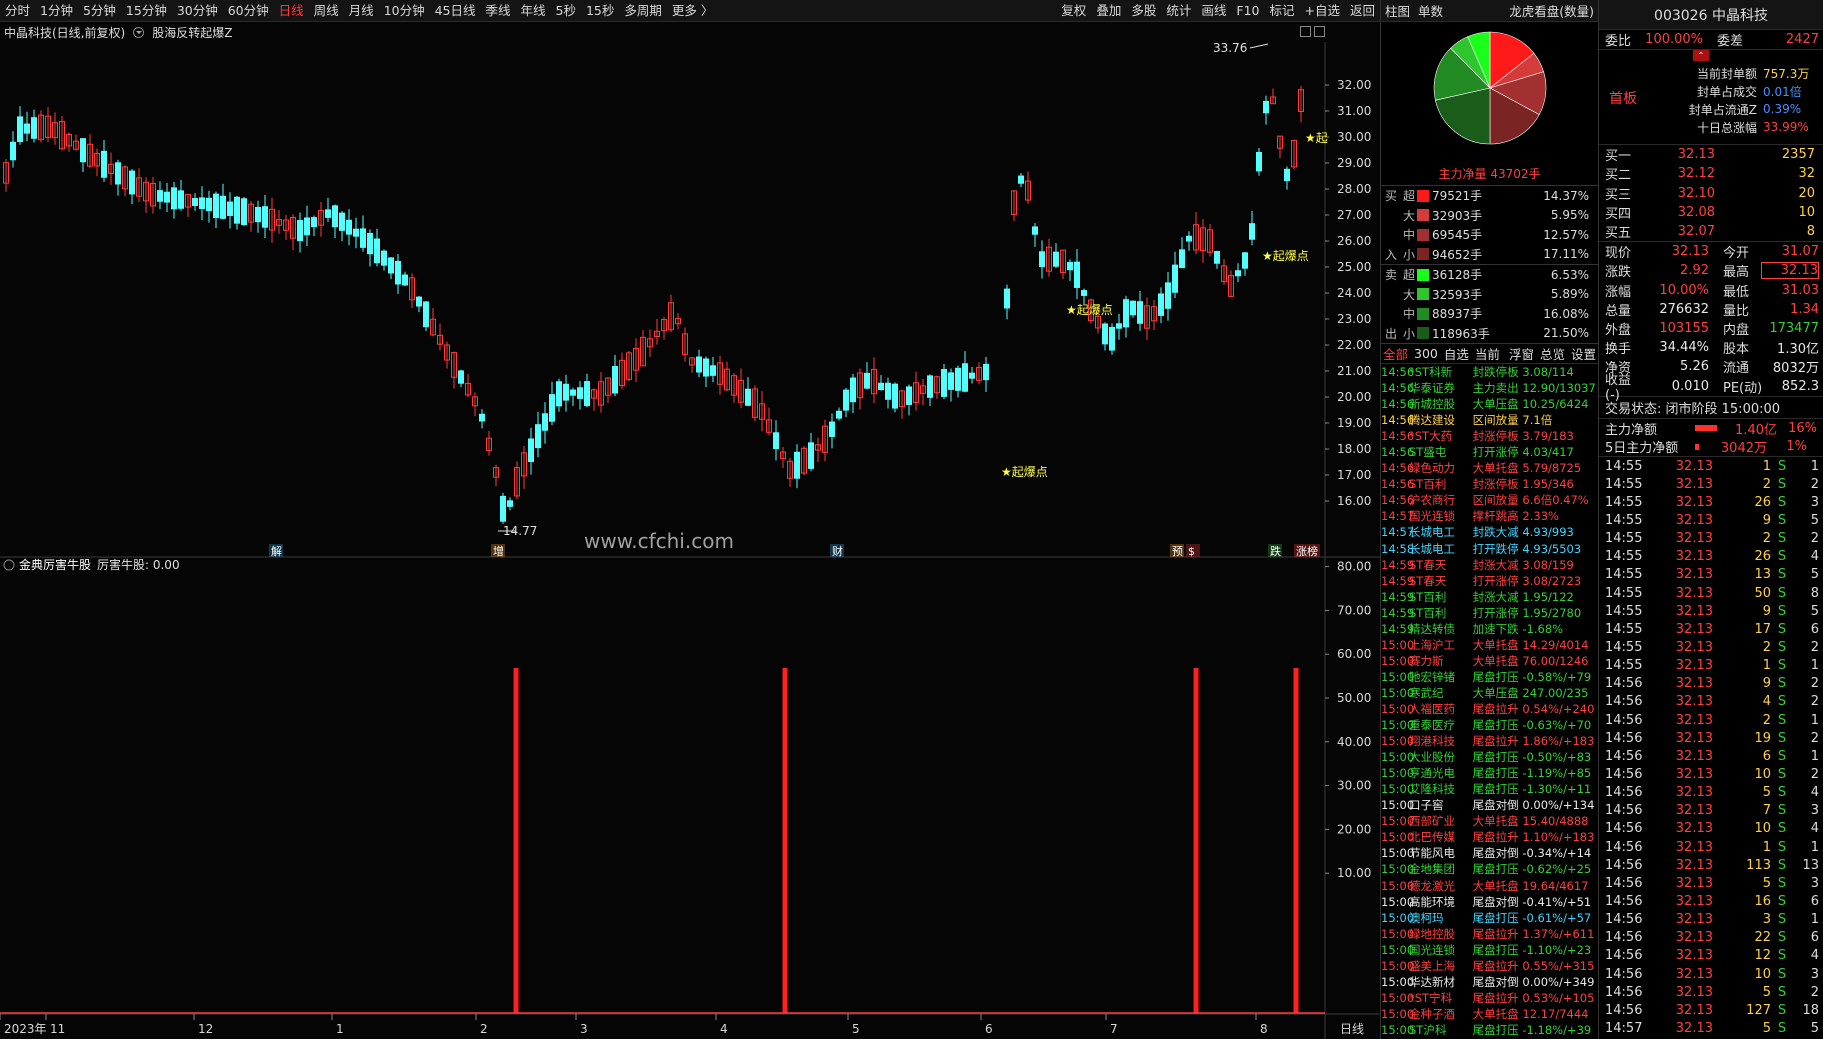 The image size is (1823, 1039). What do you see at coordinates (1439, 677) in the screenshot?
I see `monitor-stock: 驰宏锌锗` at bounding box center [1439, 677].